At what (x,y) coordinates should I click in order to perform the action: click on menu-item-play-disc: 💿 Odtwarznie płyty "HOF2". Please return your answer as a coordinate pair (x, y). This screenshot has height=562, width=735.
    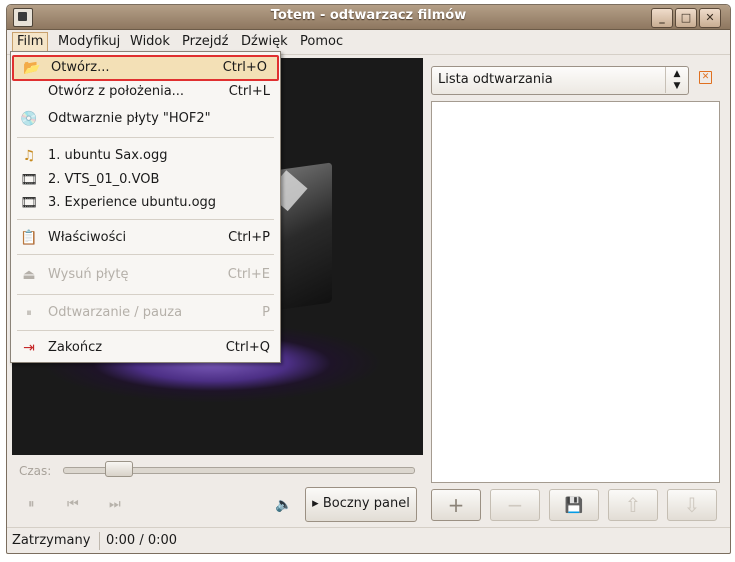
    Looking at the image, I should click on (145, 119).